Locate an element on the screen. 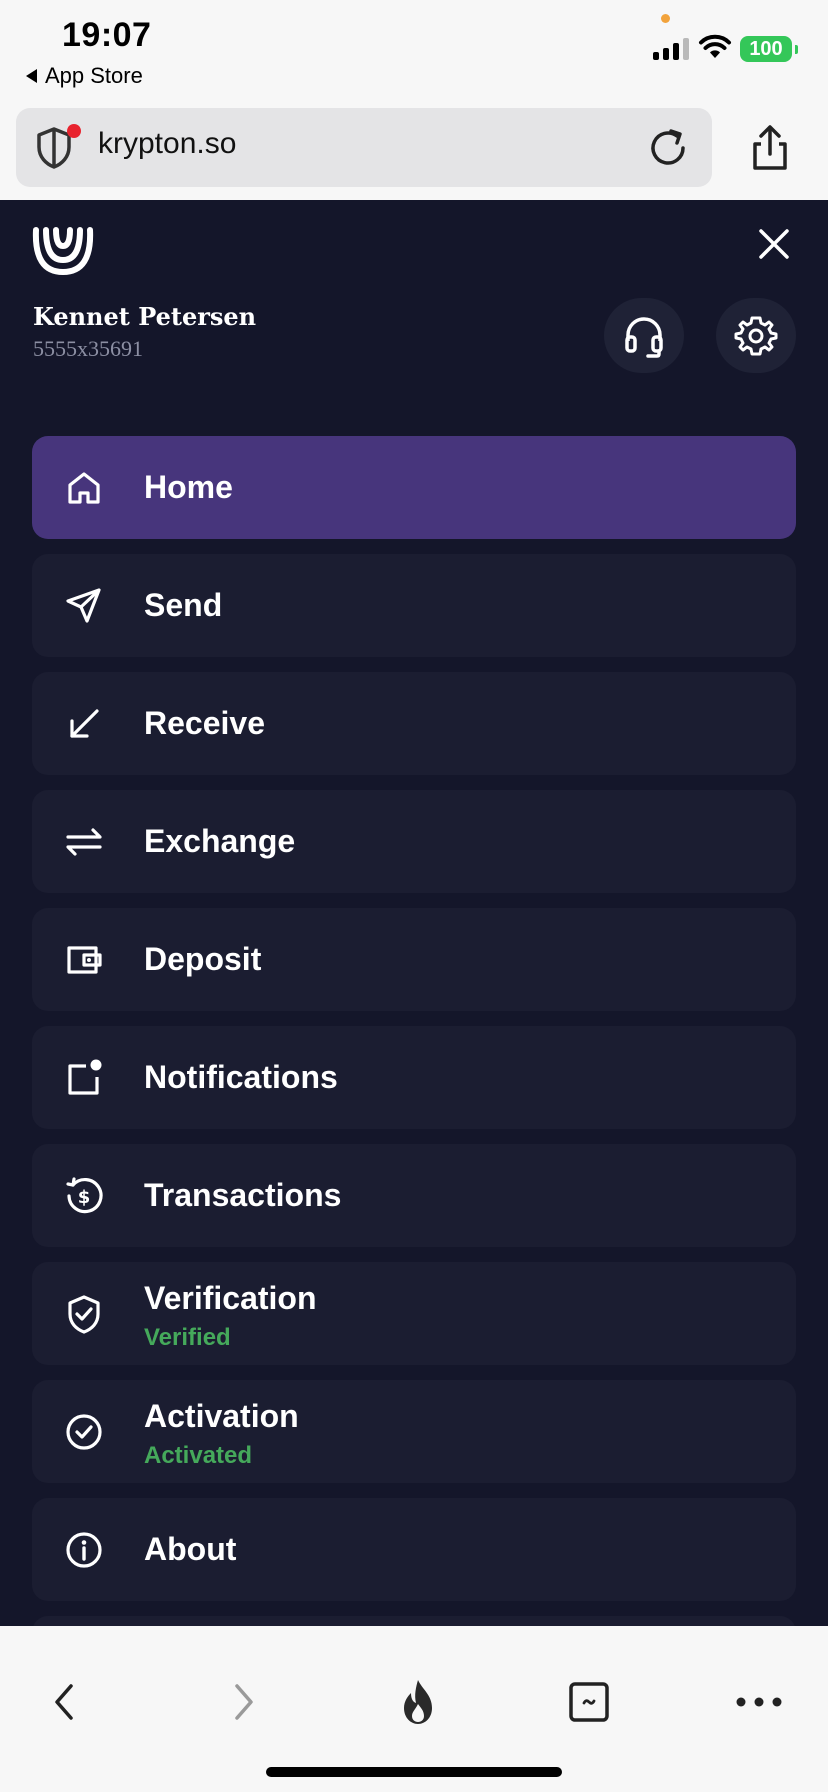 The height and width of the screenshot is (1792, 828). app-logo-icon is located at coordinates (63, 251).